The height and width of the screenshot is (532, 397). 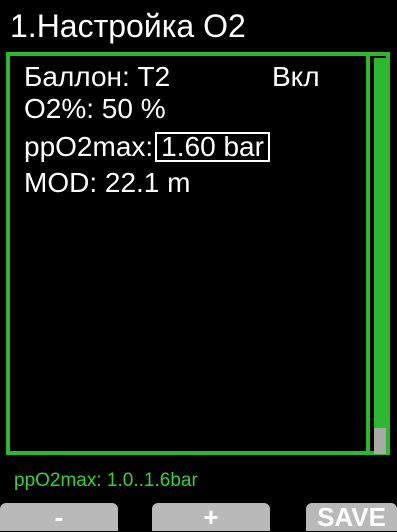 I want to click on header: 1.Настройка О2, so click(x=198, y=25).